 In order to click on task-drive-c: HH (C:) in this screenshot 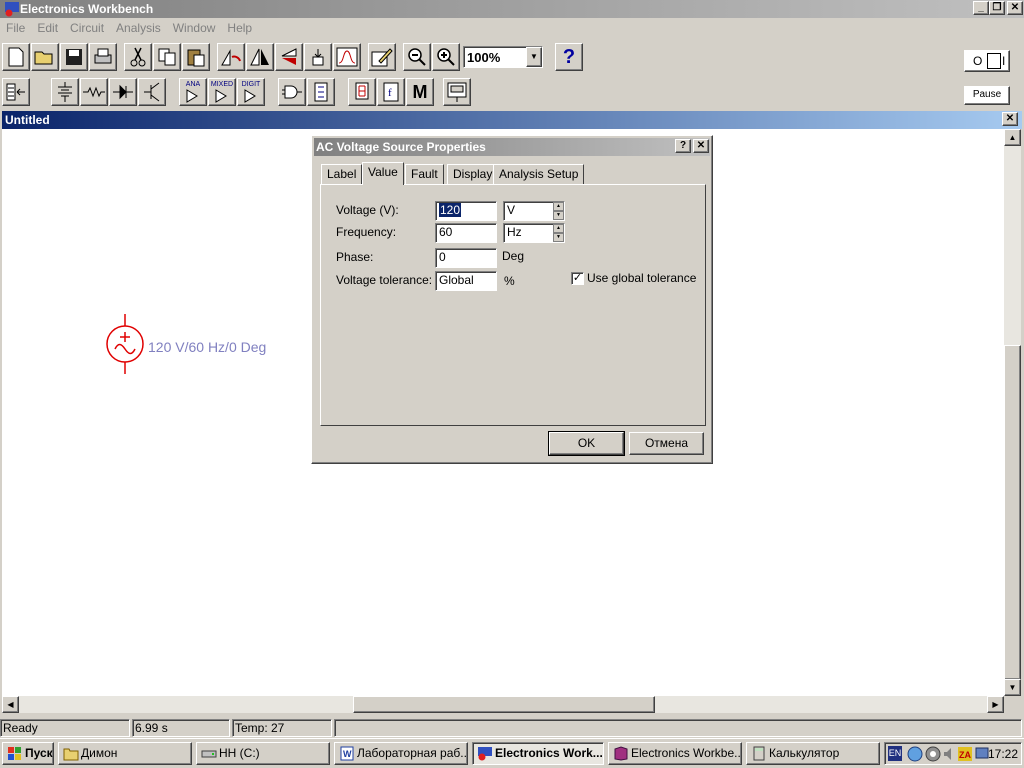, I will do `click(263, 753)`.